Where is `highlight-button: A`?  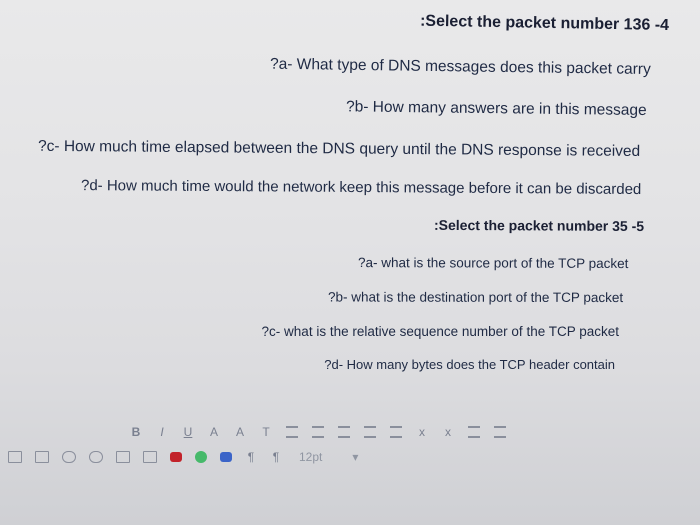 highlight-button: A is located at coordinates (240, 432).